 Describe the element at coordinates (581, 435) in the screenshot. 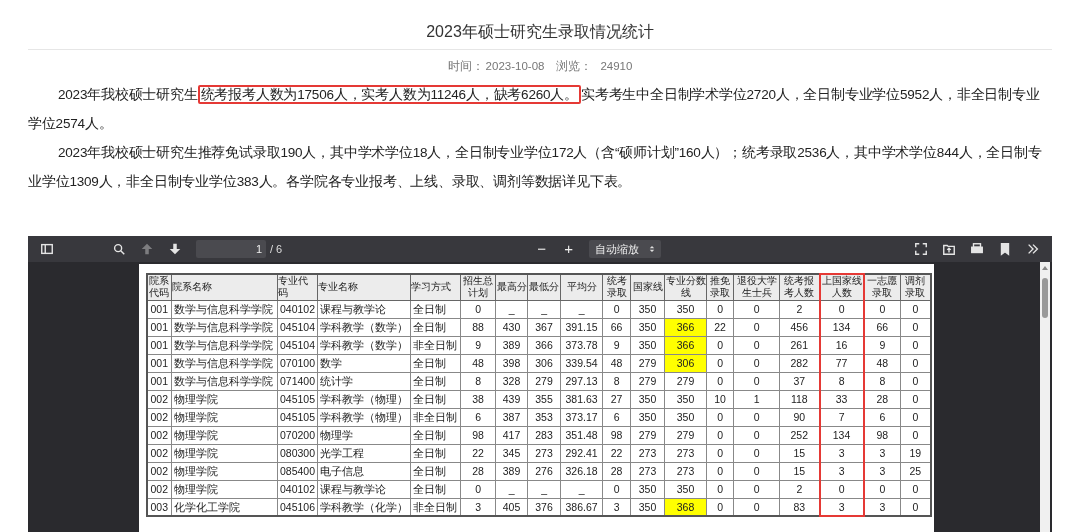

I see `table-cell: 351.48` at that location.